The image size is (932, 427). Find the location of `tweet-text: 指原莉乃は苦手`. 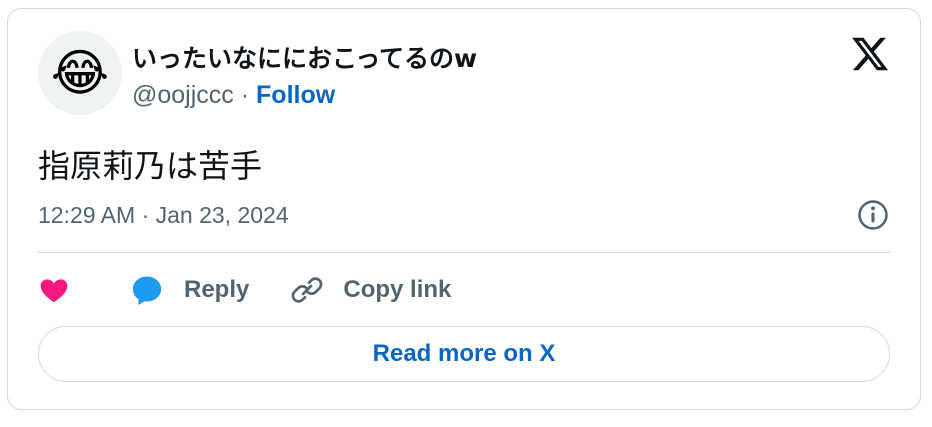

tweet-text: 指原莉乃は苦手 is located at coordinates (150, 166).